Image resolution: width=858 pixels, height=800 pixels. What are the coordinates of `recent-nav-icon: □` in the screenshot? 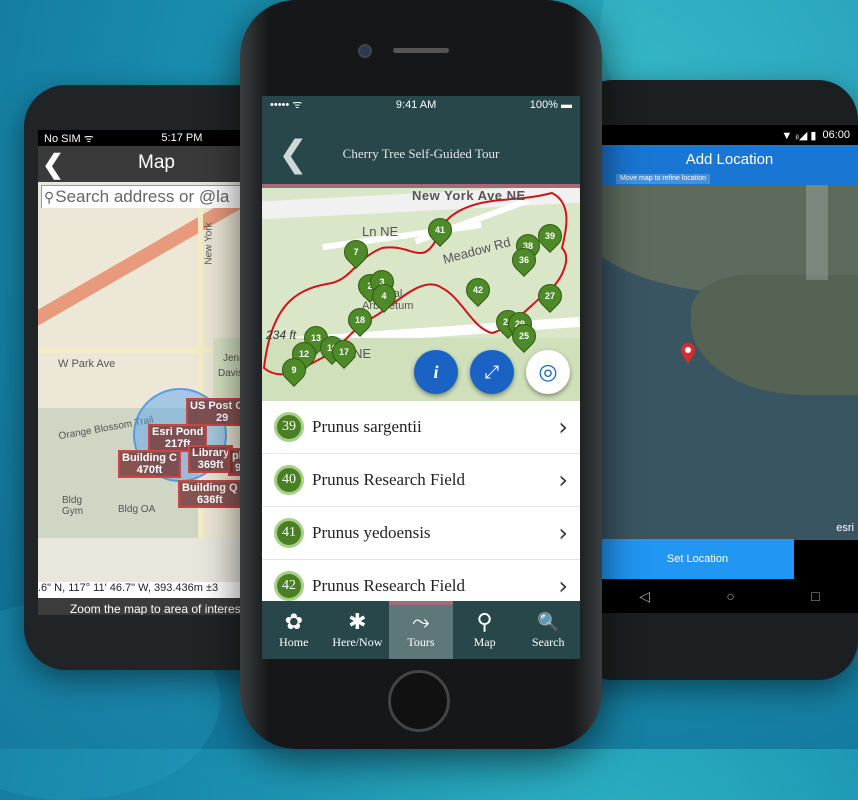 It's located at (815, 596).